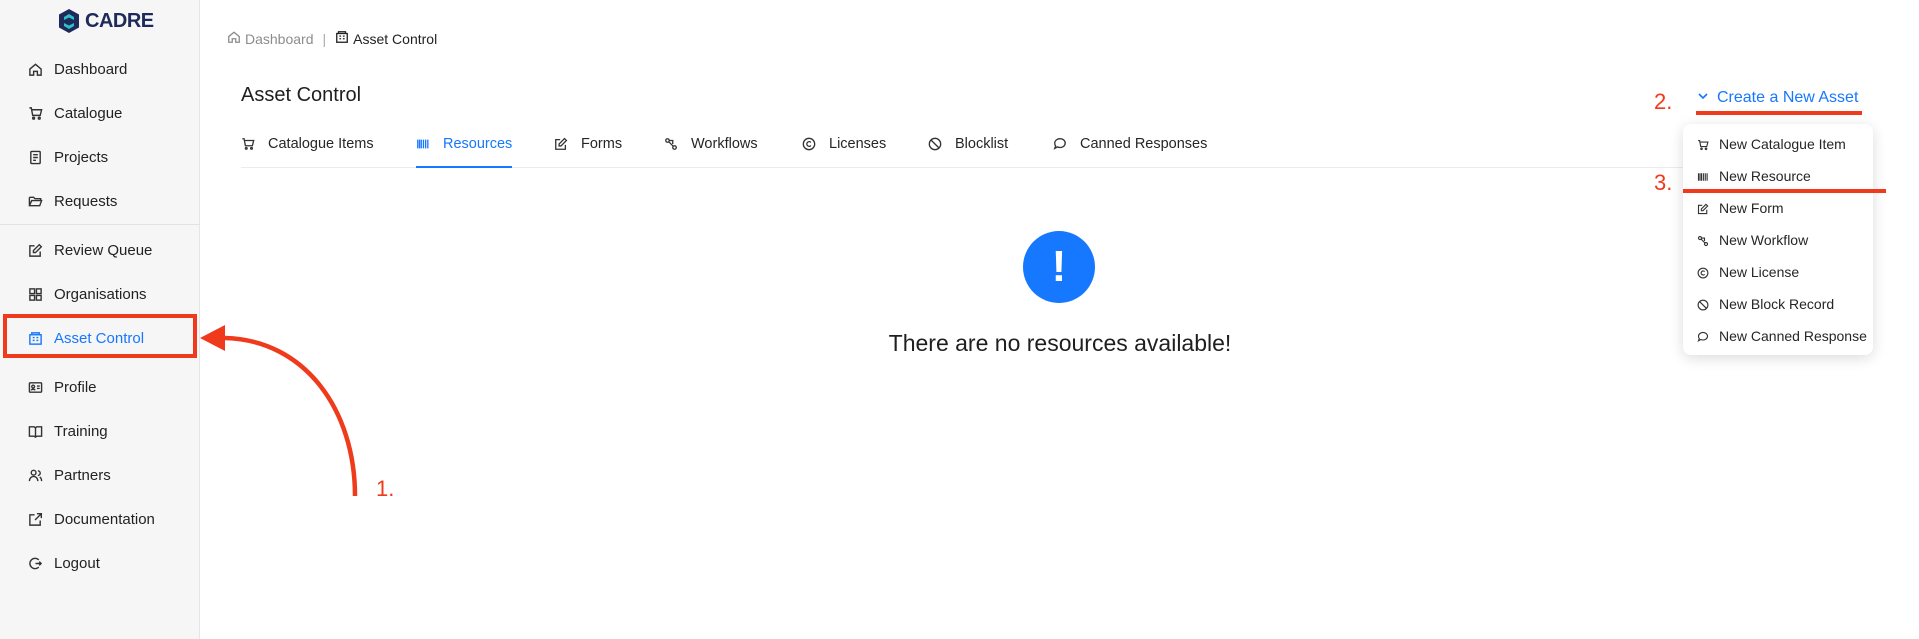 The image size is (1919, 639). I want to click on sidebar-item-label: Partners, so click(82, 475).